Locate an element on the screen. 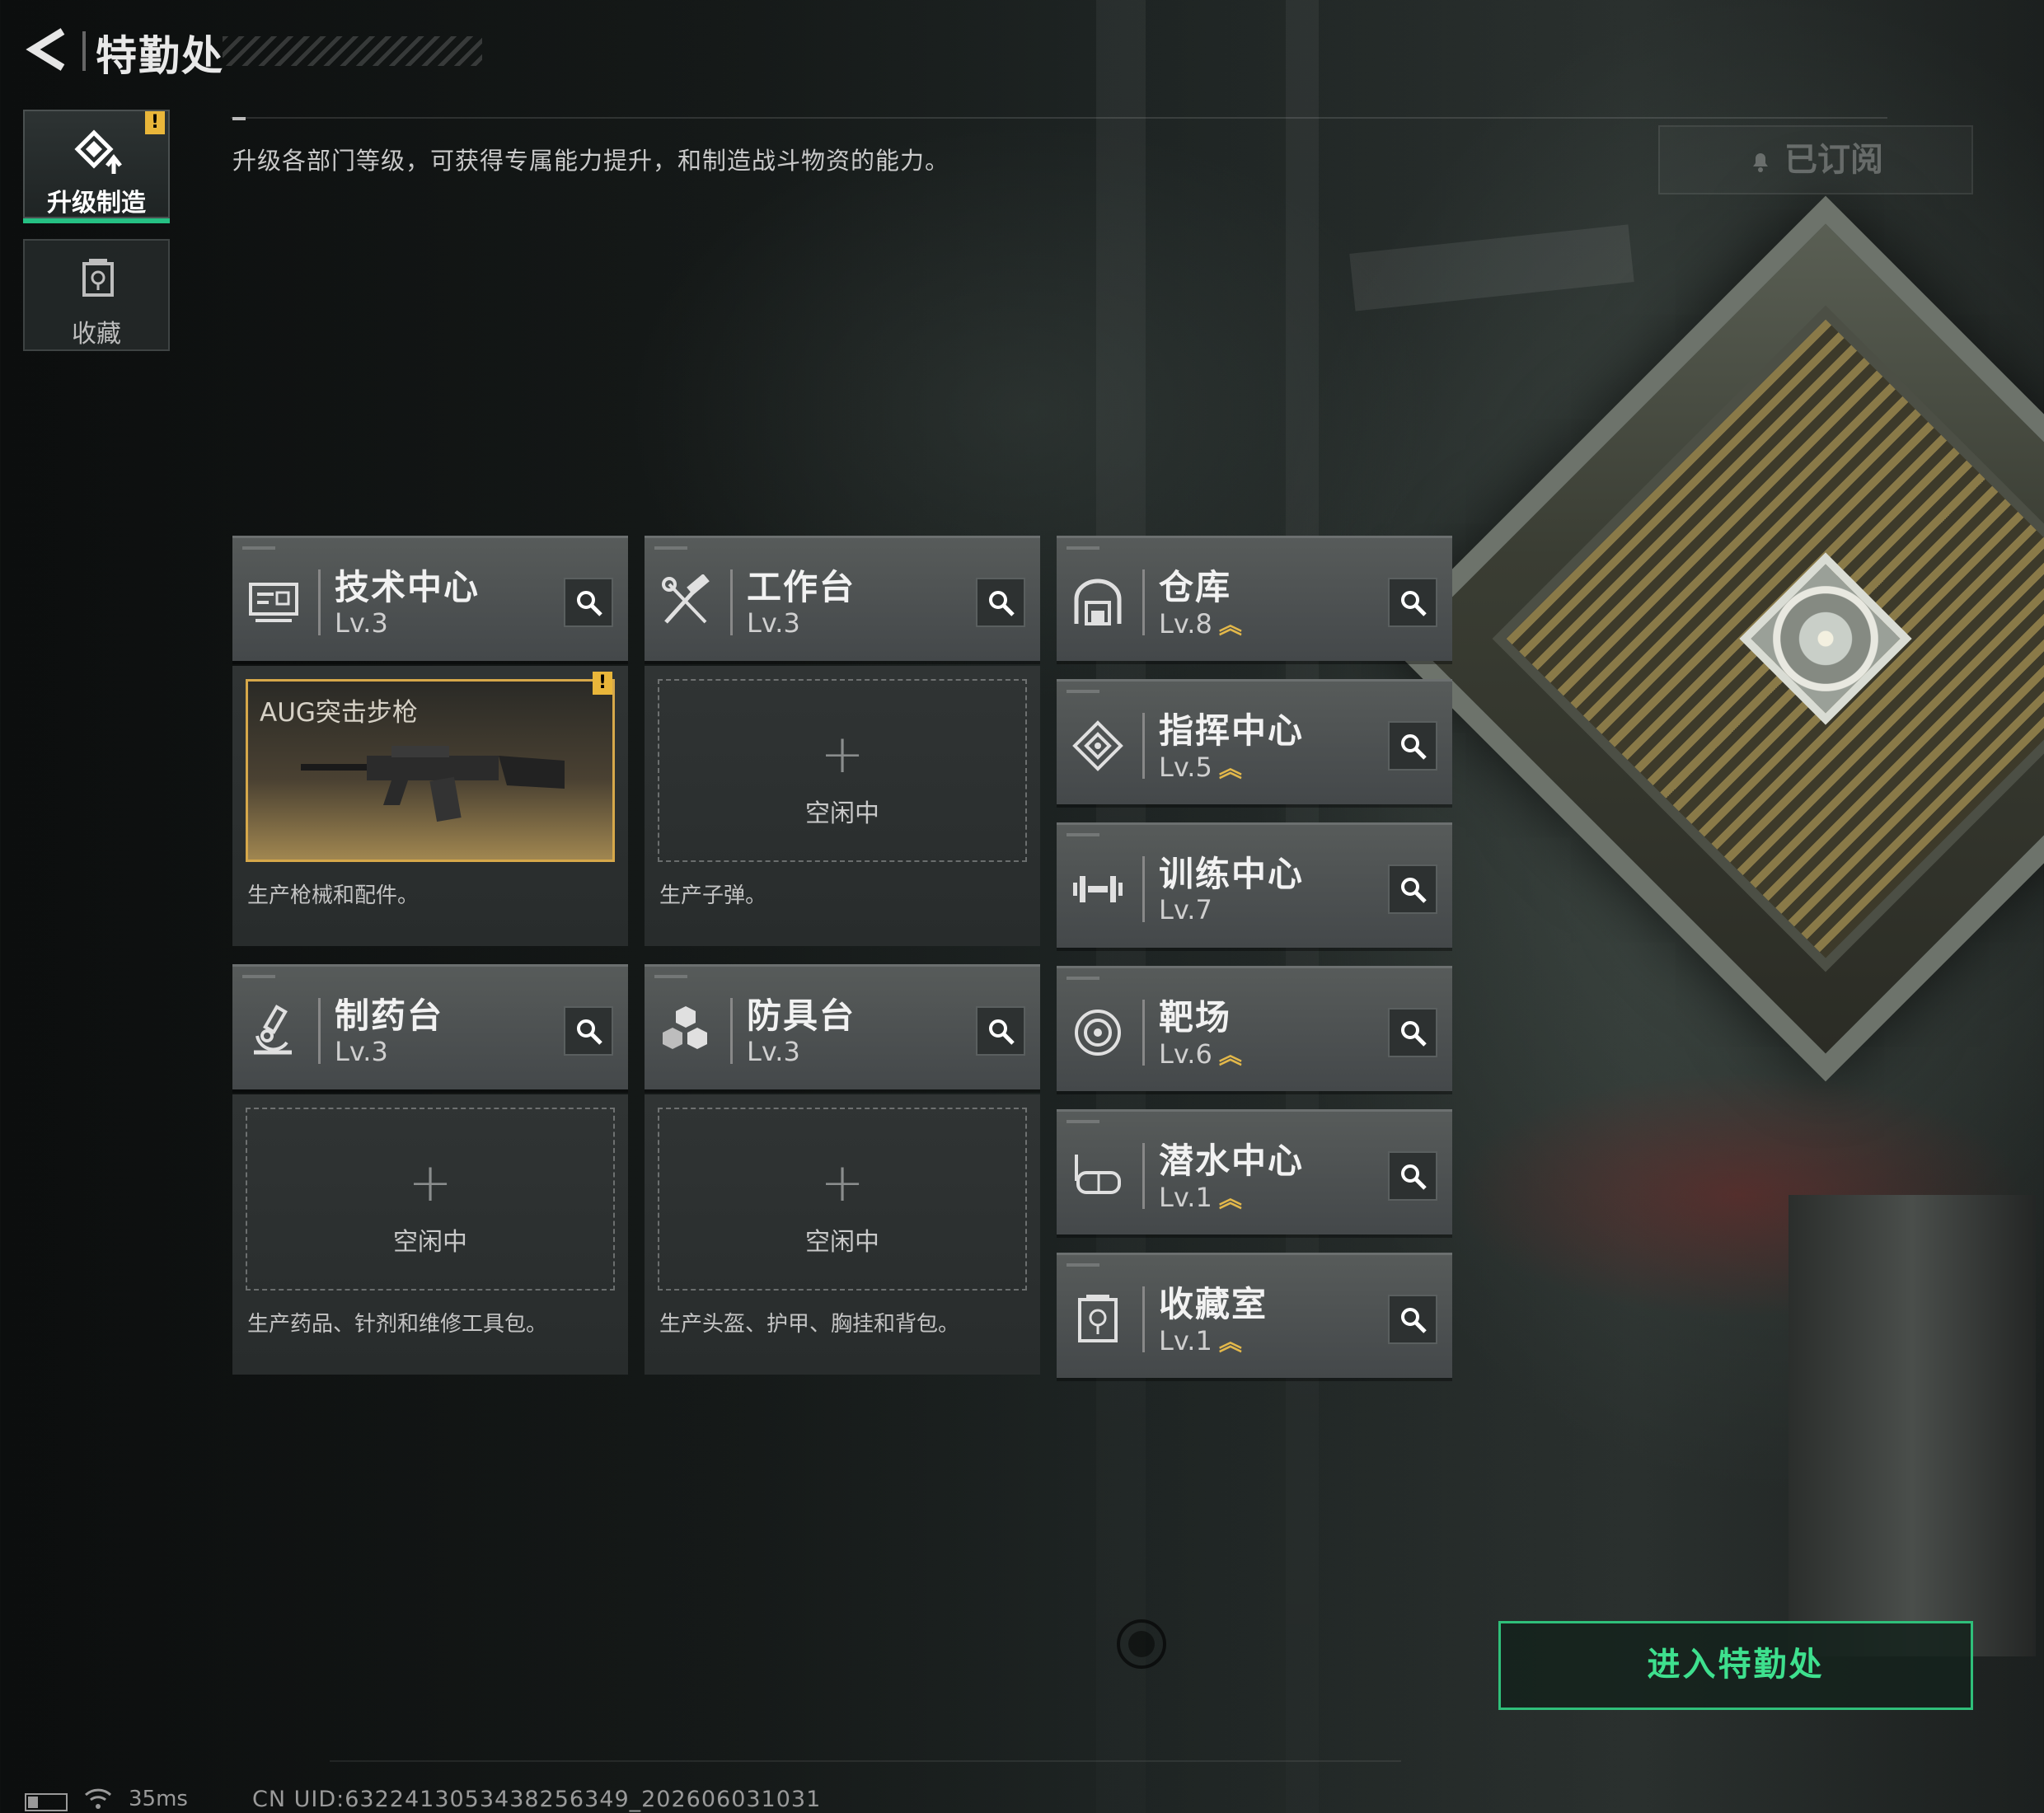 This screenshot has width=2044, height=1813. nav-item-collection: 收藏 is located at coordinates (96, 295).